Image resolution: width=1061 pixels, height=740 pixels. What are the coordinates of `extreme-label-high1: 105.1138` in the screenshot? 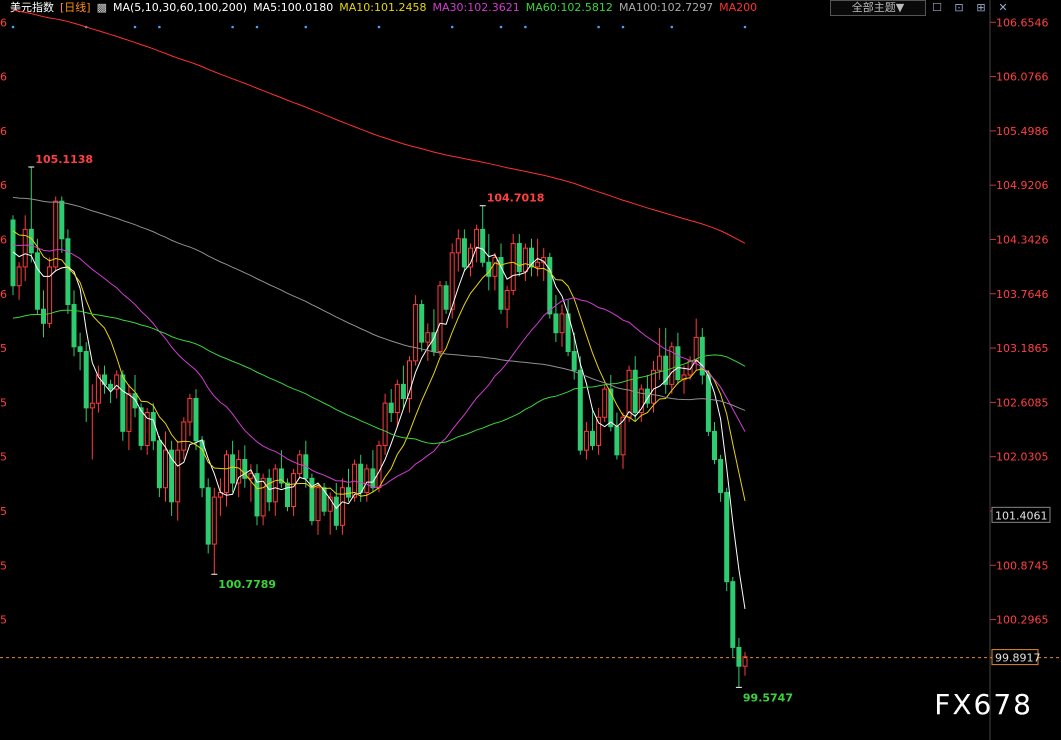 It's located at (64, 159).